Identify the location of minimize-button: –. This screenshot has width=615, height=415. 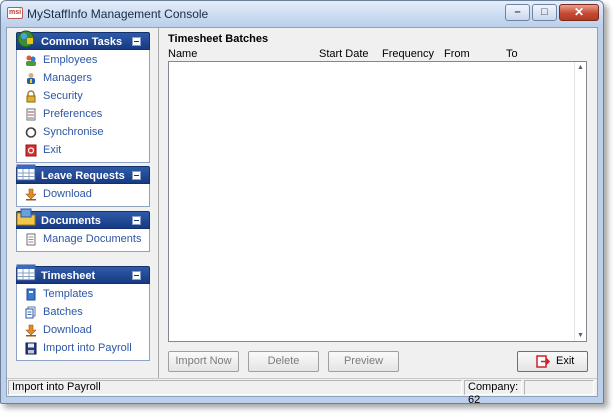
(517, 12).